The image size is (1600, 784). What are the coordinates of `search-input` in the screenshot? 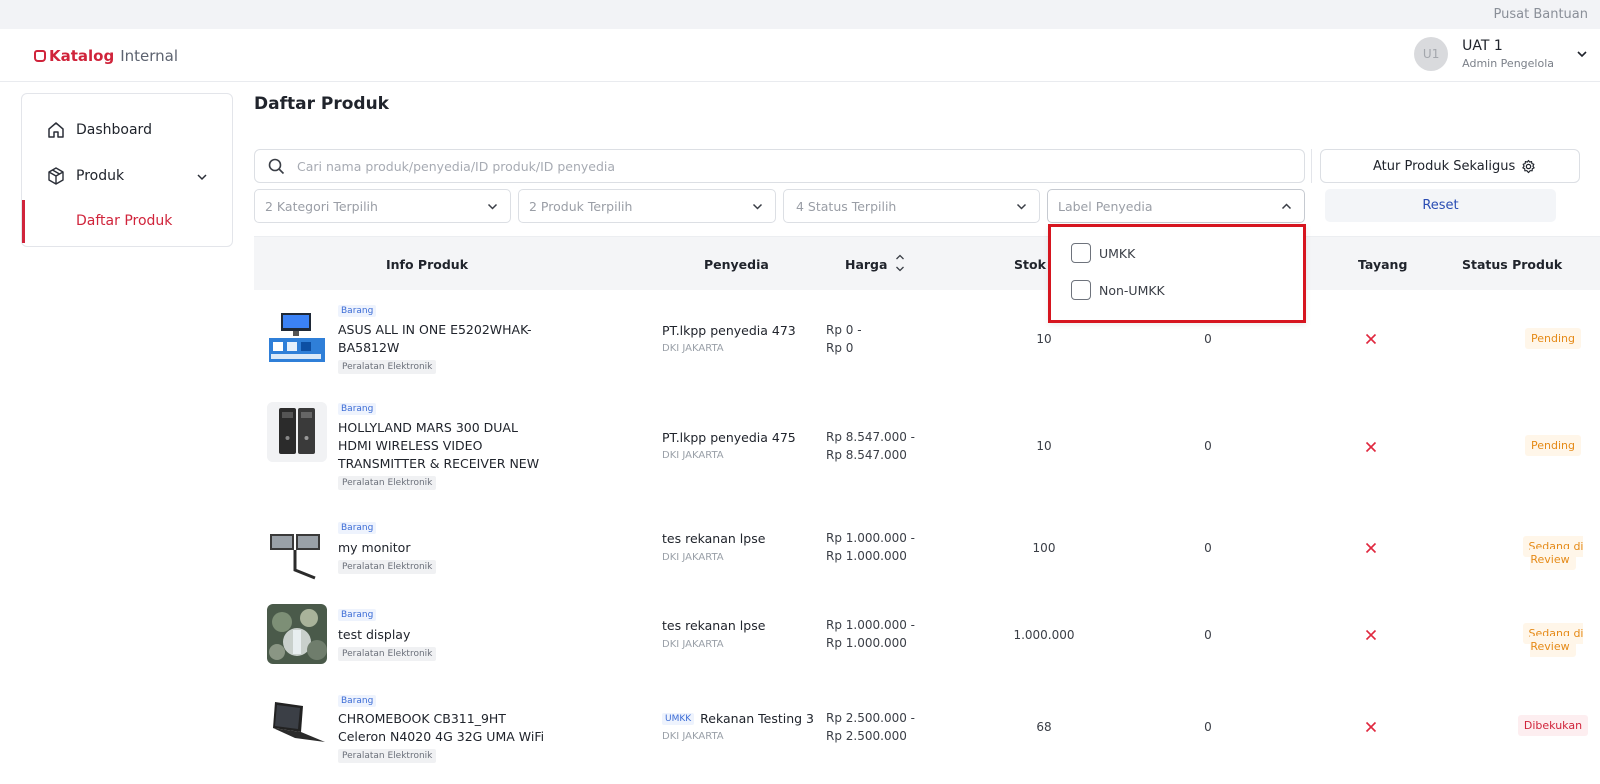 It's located at (747, 166).